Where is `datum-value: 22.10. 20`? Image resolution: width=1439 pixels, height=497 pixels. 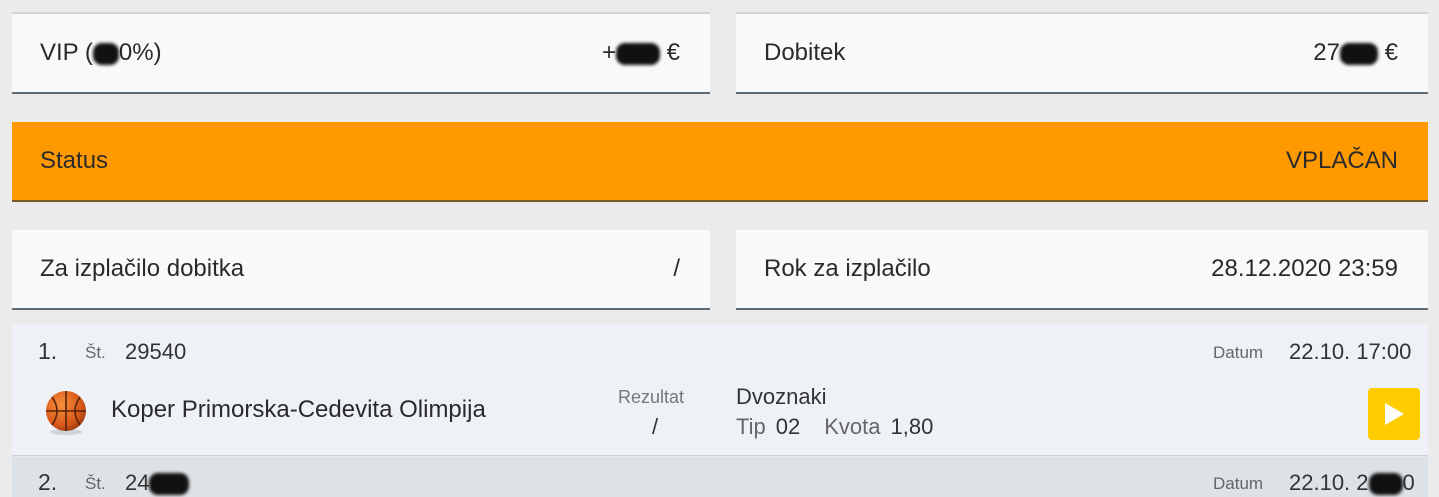
datum-value: 22.10. 20 is located at coordinates (1352, 483).